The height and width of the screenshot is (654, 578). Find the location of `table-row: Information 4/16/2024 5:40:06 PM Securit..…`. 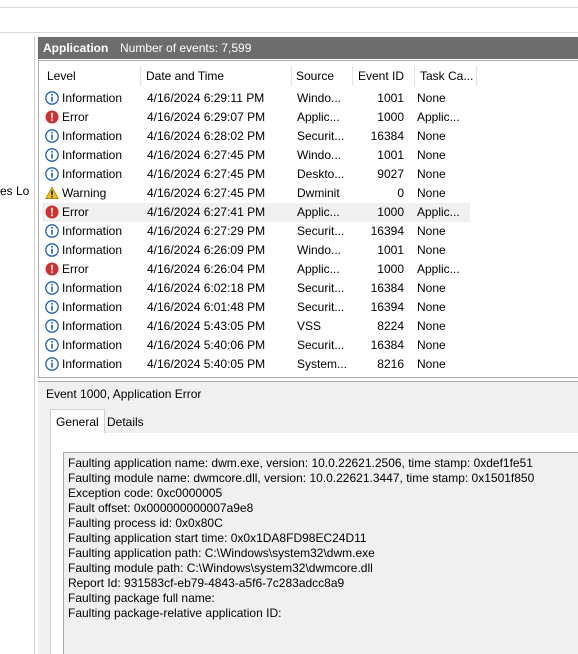

table-row: Information 4/16/2024 5:40:06 PM Securit..… is located at coordinates (310, 345).